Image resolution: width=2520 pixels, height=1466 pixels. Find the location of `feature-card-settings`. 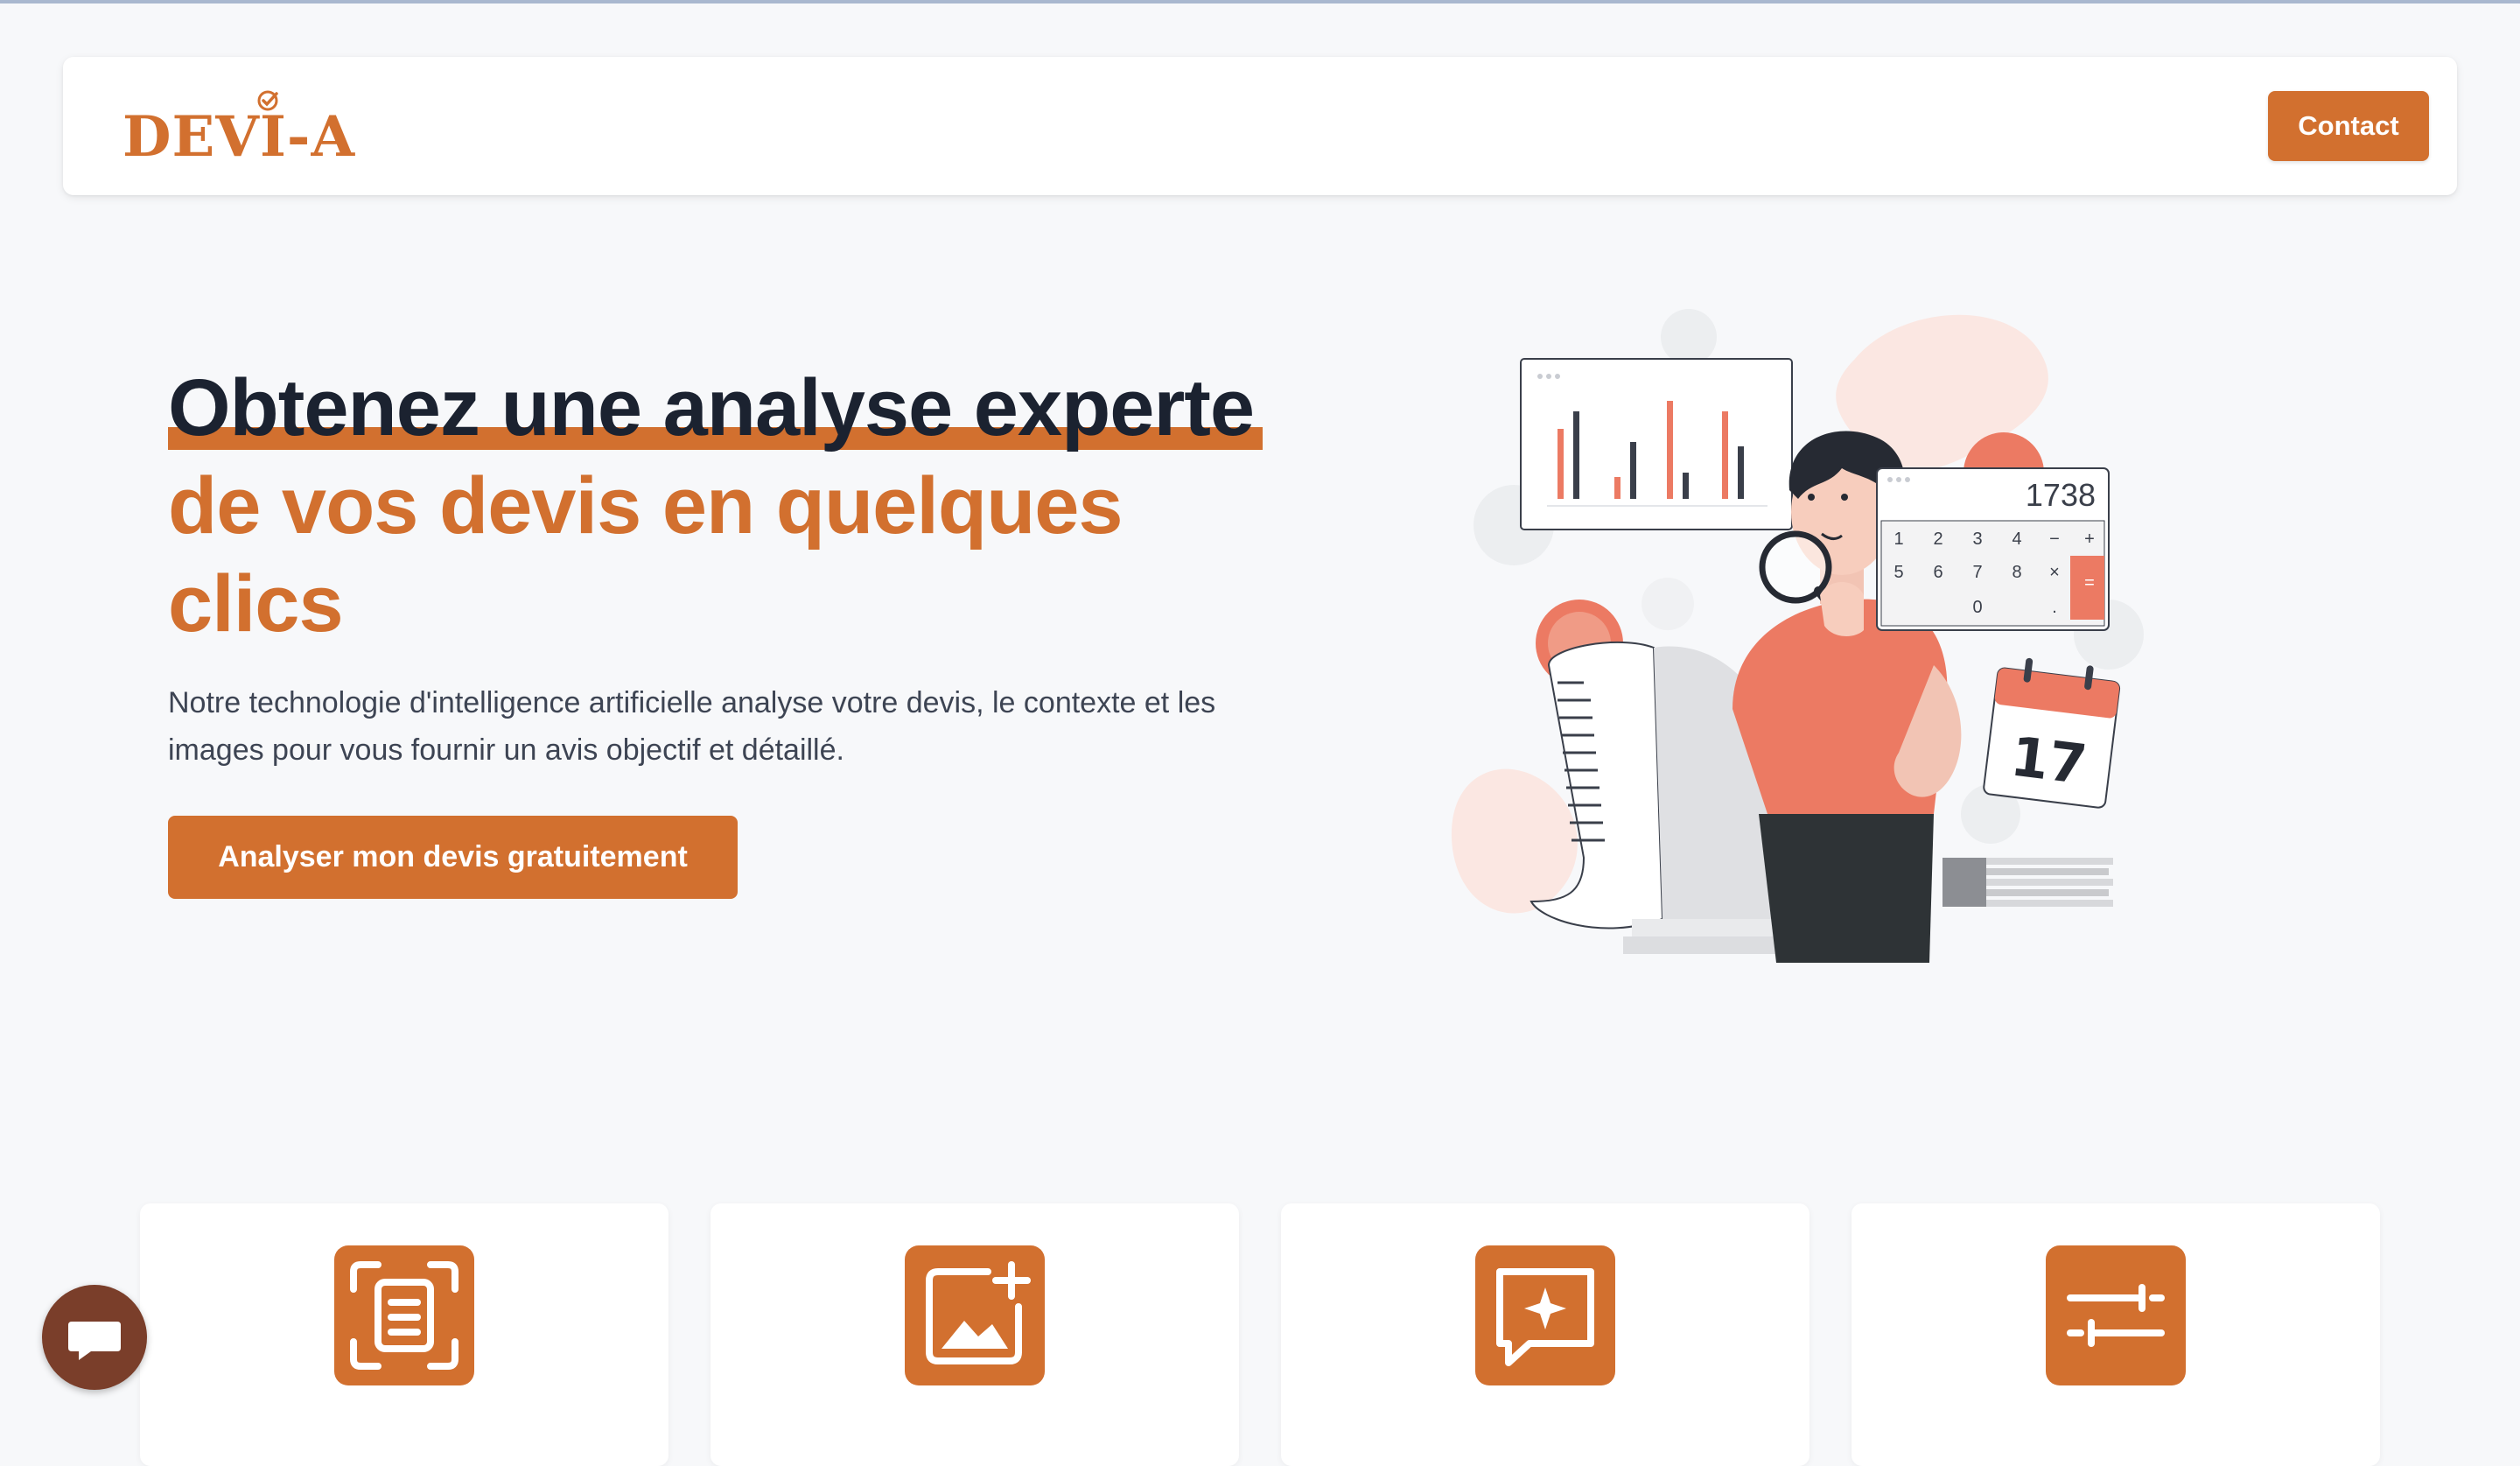

feature-card-settings is located at coordinates (2116, 1334).